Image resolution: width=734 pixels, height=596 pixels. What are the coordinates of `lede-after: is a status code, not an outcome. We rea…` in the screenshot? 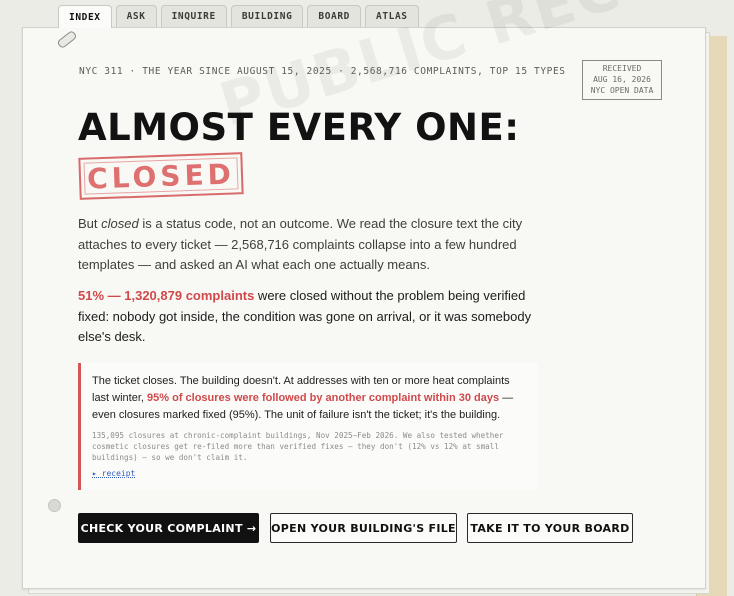 It's located at (300, 244).